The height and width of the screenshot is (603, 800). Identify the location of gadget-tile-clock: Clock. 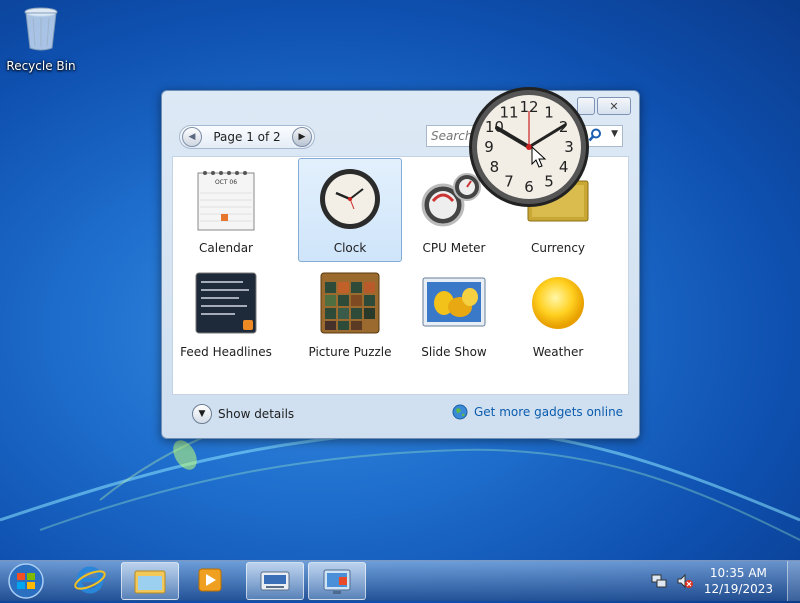
(350, 210).